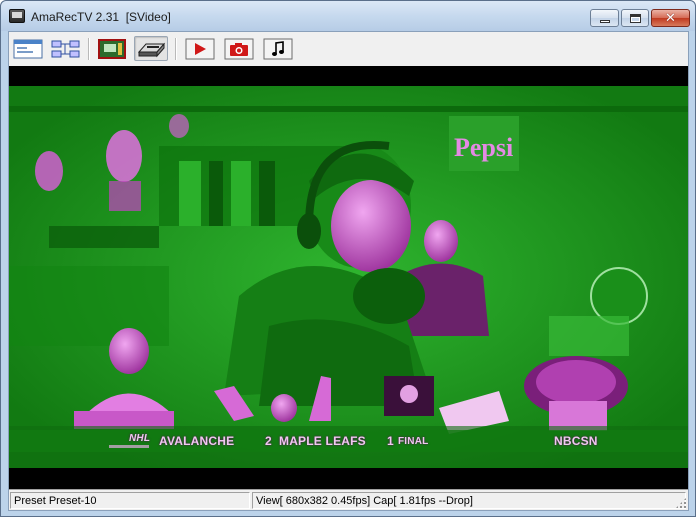  I want to click on maximize-button, so click(635, 18).